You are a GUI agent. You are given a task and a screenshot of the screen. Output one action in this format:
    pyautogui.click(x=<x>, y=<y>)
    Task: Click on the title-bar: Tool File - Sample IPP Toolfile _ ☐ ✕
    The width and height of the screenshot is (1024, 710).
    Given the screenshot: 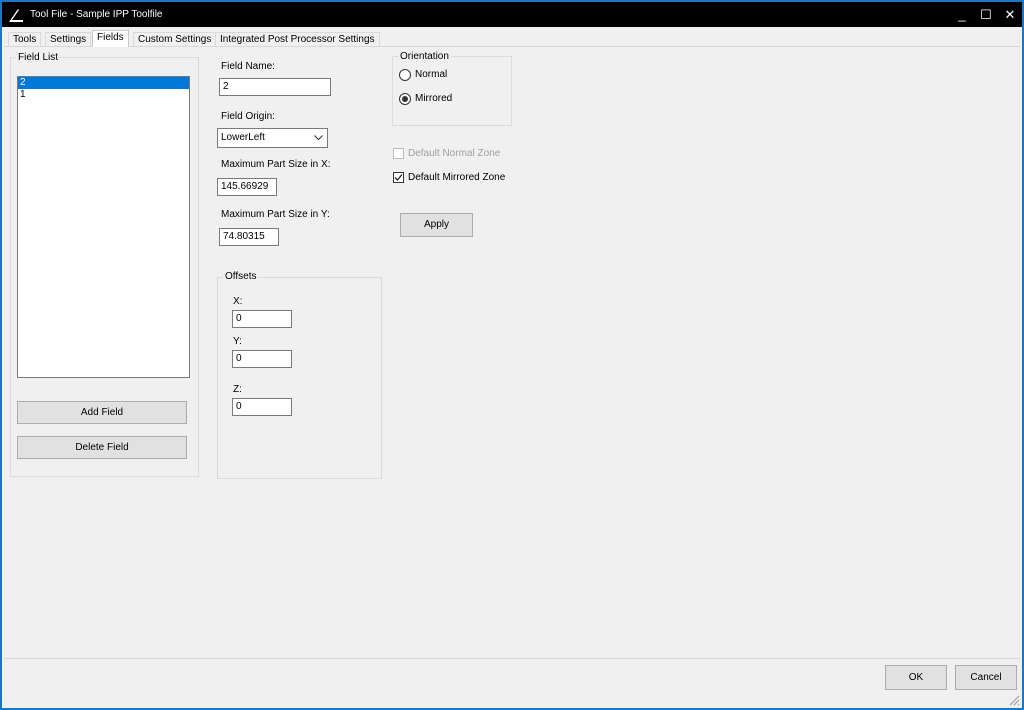 What is the action you would take?
    pyautogui.click(x=512, y=14)
    